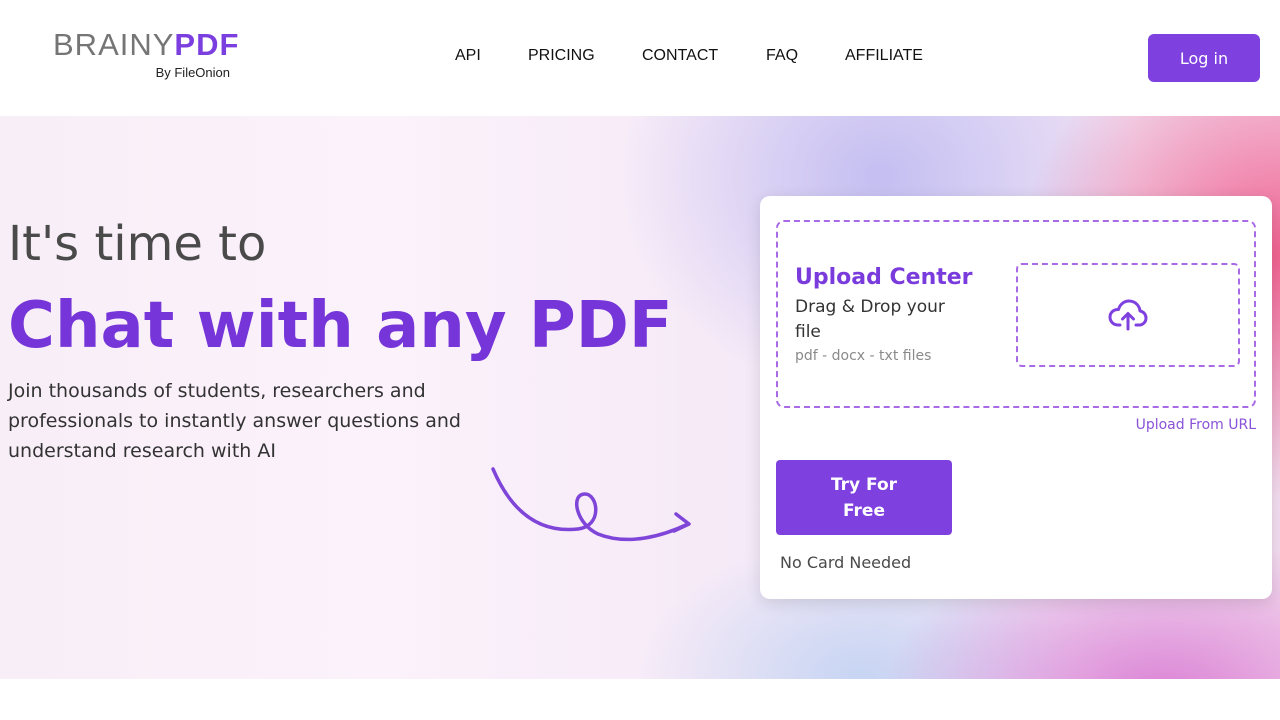 This screenshot has height=720, width=1280. Describe the element at coordinates (870, 319) in the screenshot. I see `upload-instructions: Drag & Drop your file` at that location.